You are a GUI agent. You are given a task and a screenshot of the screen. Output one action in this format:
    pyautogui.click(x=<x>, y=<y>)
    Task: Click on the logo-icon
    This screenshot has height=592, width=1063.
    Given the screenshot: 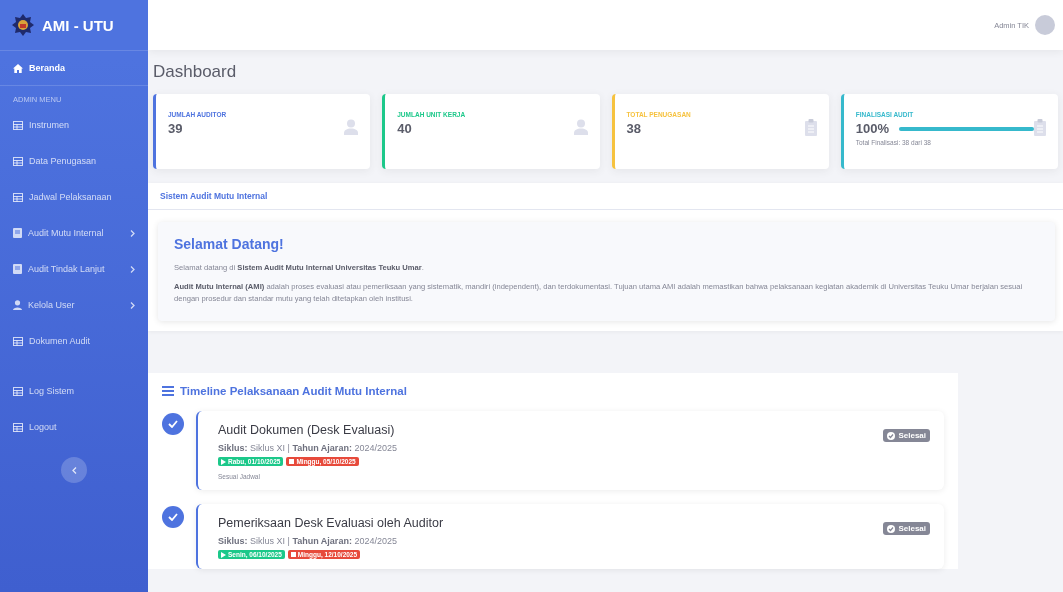 What is the action you would take?
    pyautogui.click(x=23, y=25)
    